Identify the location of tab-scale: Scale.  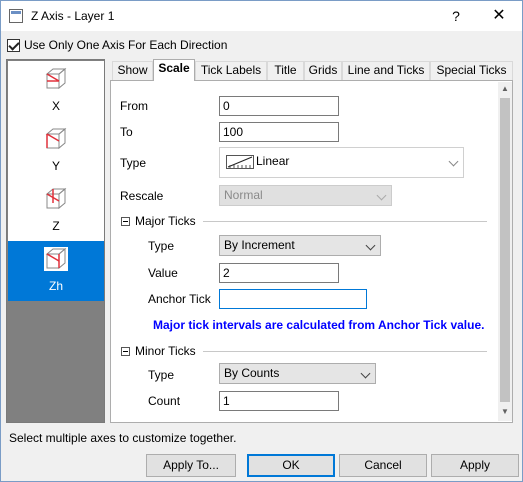
(174, 70).